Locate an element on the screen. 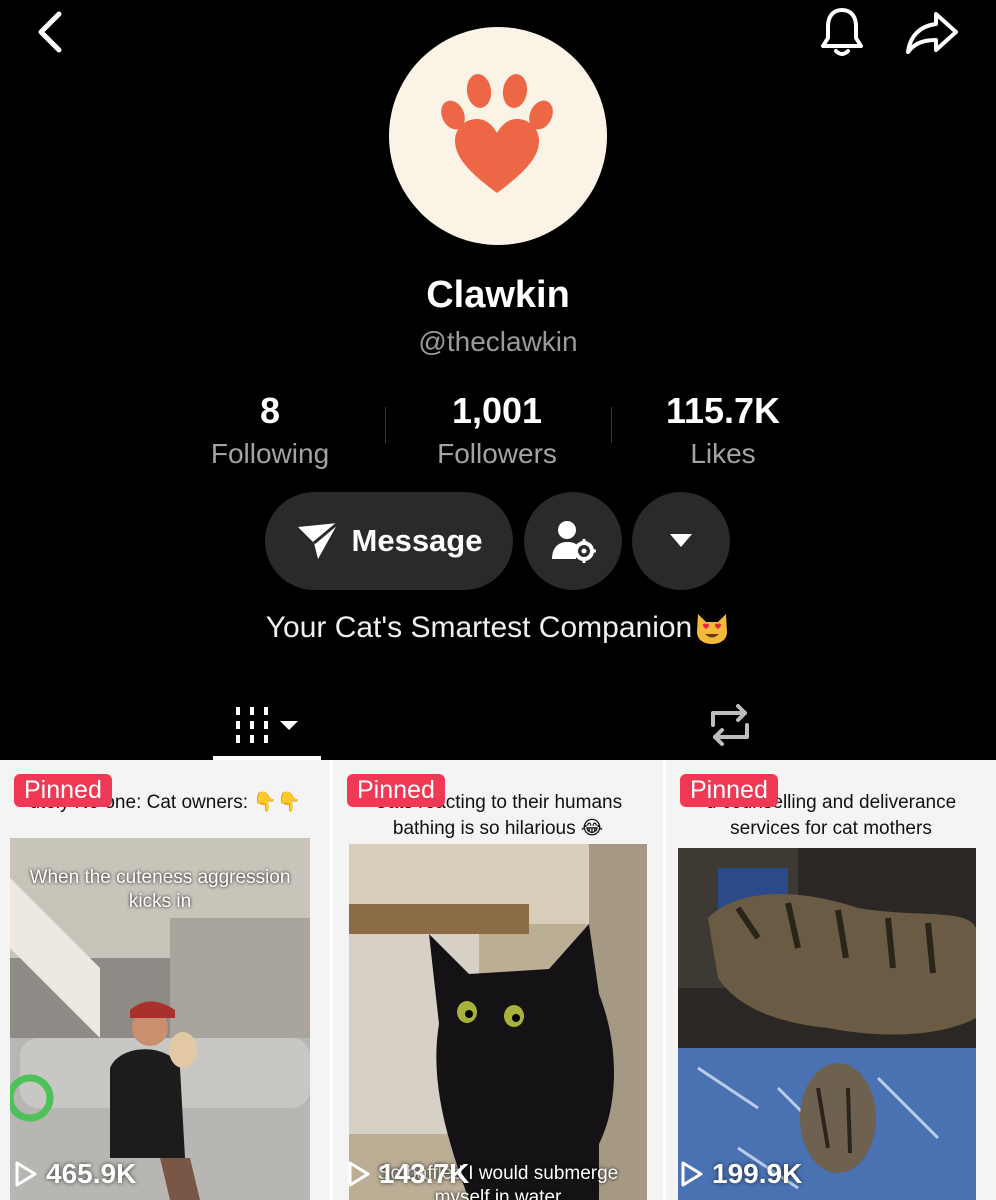 The width and height of the screenshot is (996, 1200). bell-icon is located at coordinates (842, 32).